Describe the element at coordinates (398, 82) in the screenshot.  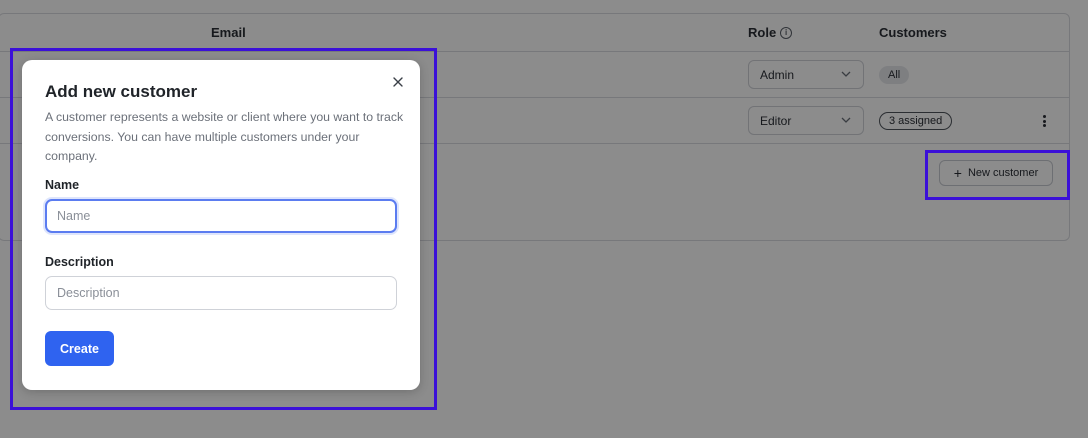
I see `close-icon` at that location.